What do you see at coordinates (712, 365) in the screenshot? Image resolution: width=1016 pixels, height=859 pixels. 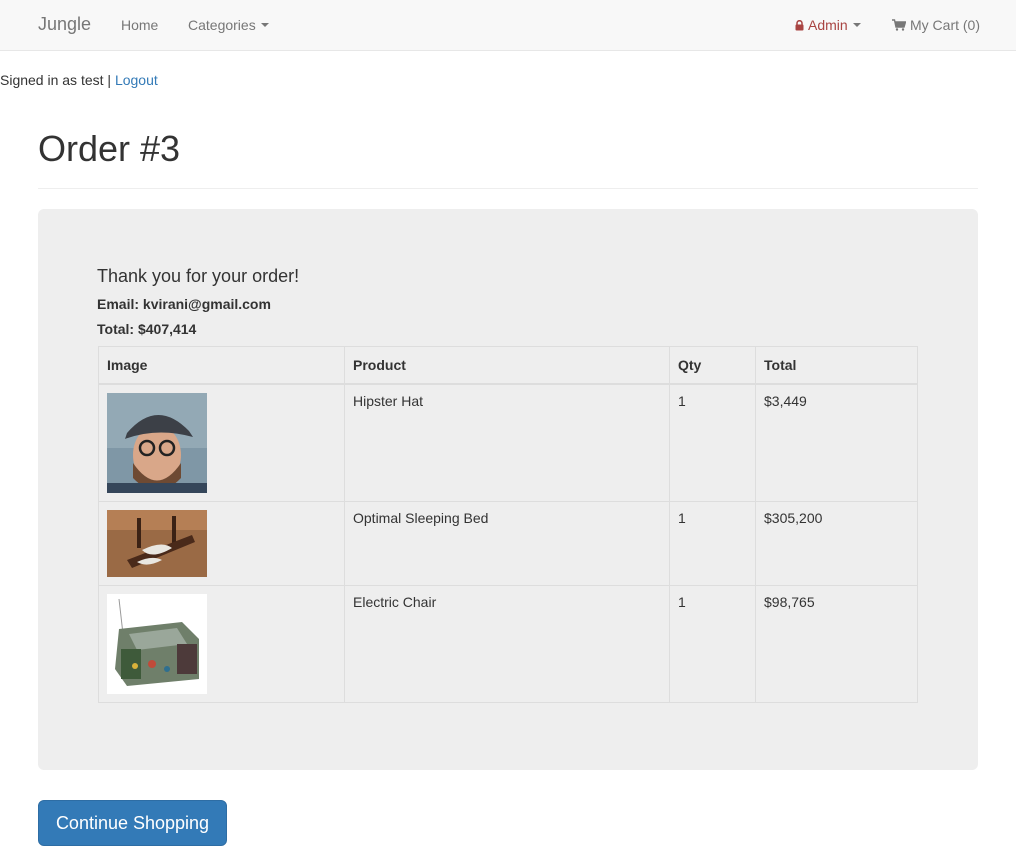 I see `column-header-qty: Qty` at bounding box center [712, 365].